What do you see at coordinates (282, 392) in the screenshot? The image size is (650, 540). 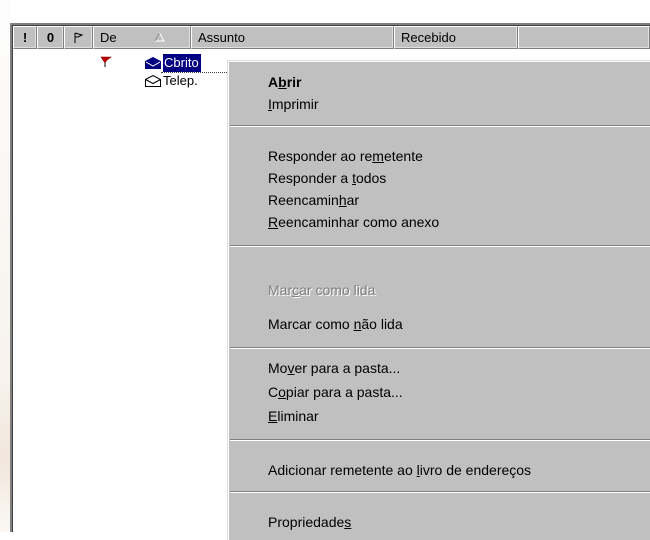 I see `menu-accelerator: o` at bounding box center [282, 392].